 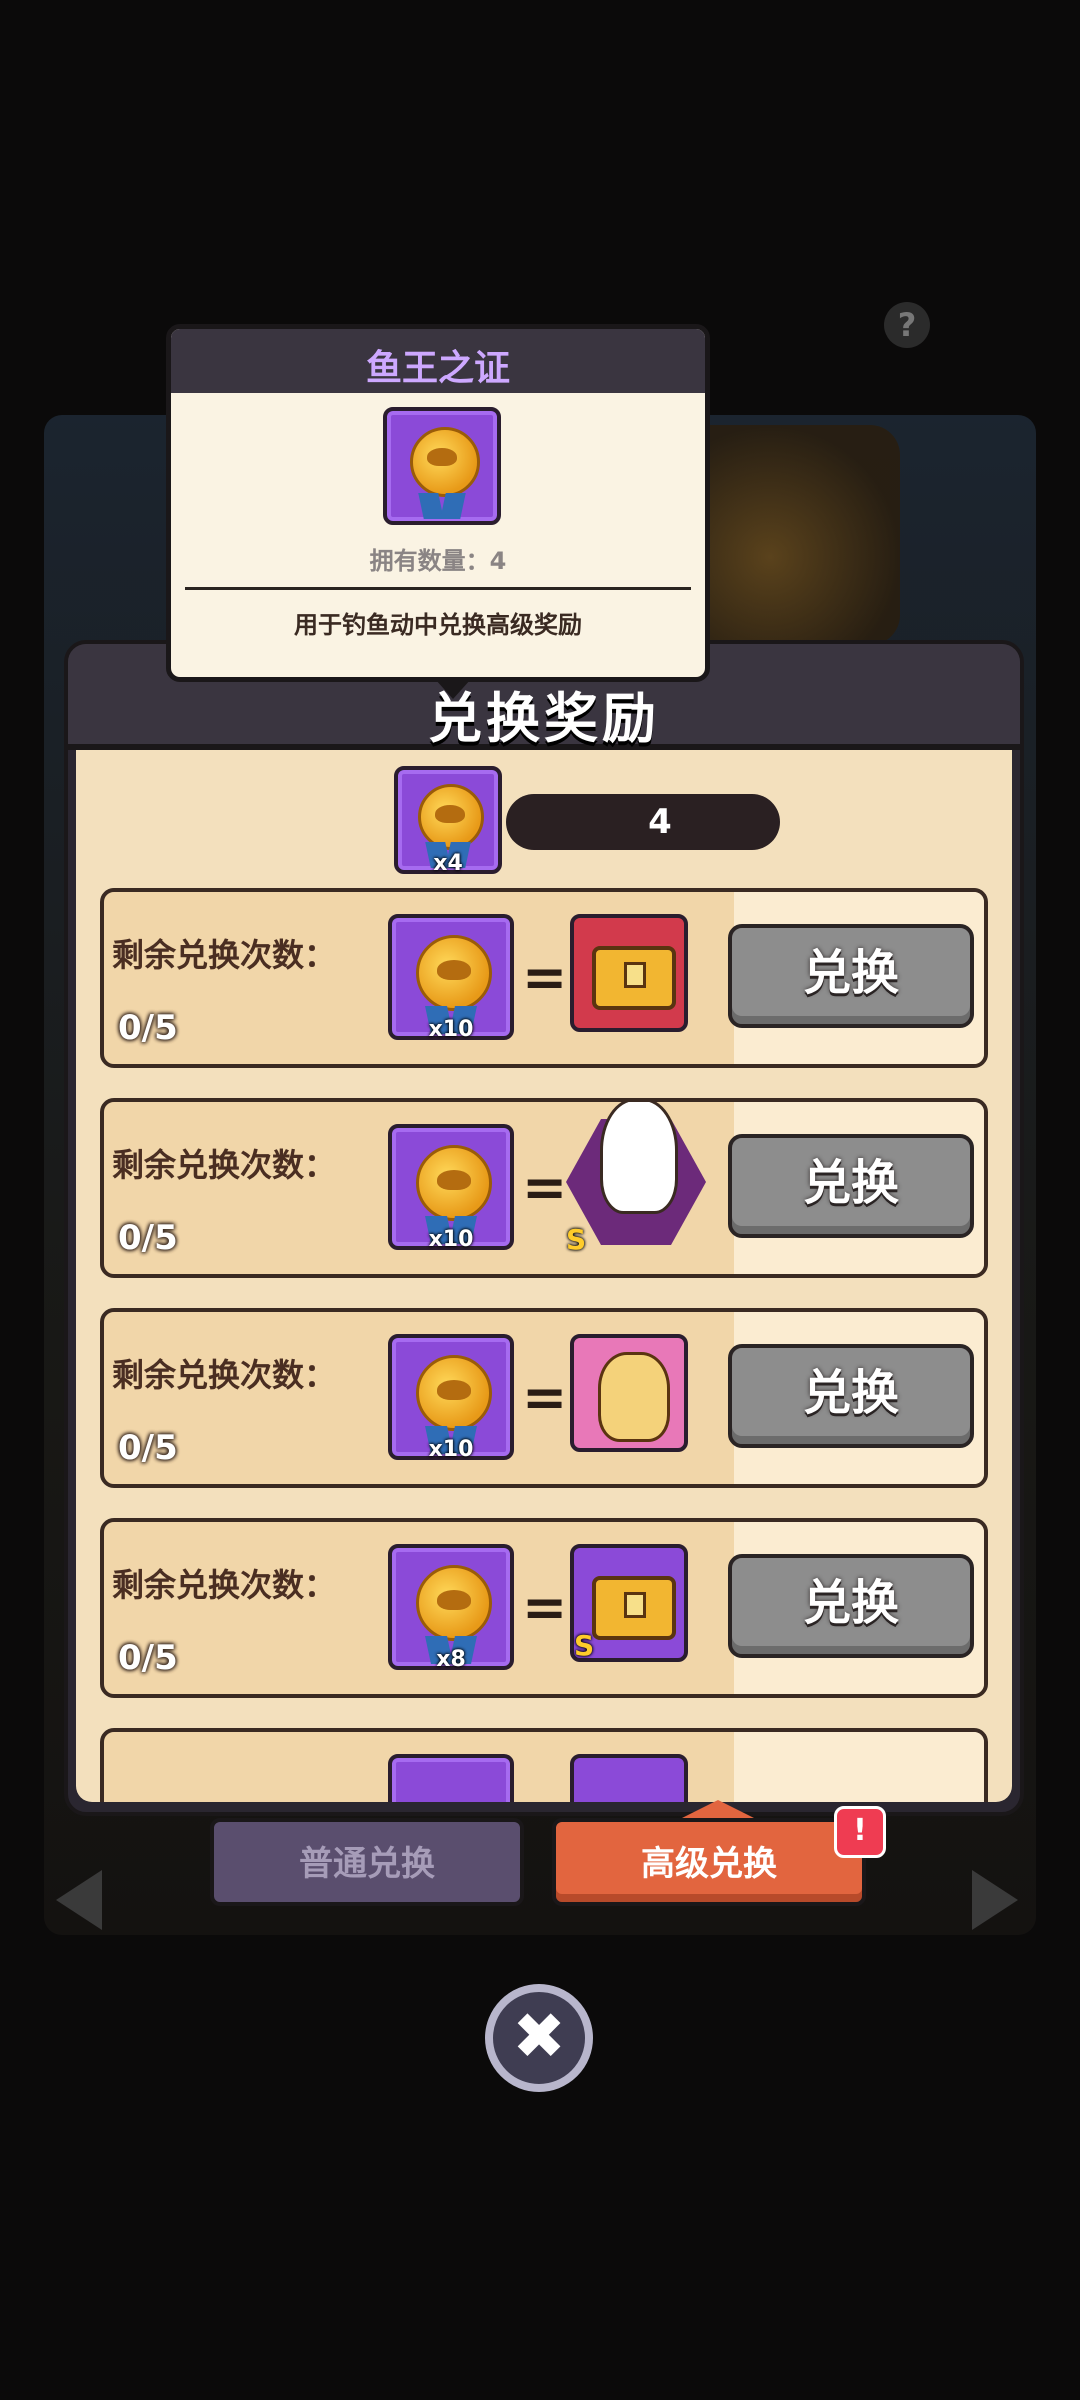 What do you see at coordinates (438, 625) in the screenshot?
I see `tooltip-description: 用于钓鱼动中兑换高级奖励` at bounding box center [438, 625].